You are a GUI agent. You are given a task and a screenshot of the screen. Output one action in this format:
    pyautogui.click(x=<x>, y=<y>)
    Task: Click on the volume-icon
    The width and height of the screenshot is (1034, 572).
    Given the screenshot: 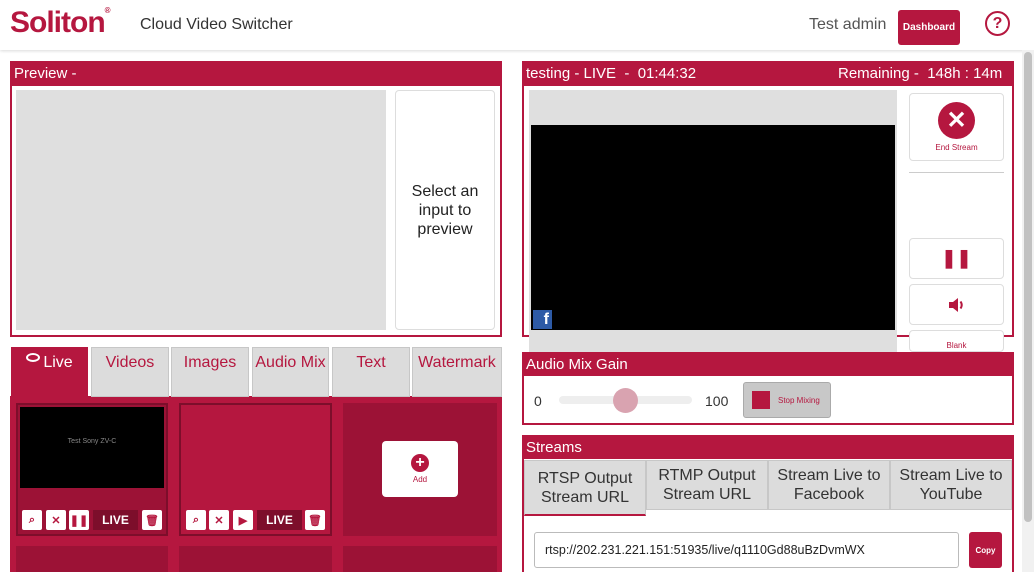 What is the action you would take?
    pyautogui.click(x=955, y=304)
    